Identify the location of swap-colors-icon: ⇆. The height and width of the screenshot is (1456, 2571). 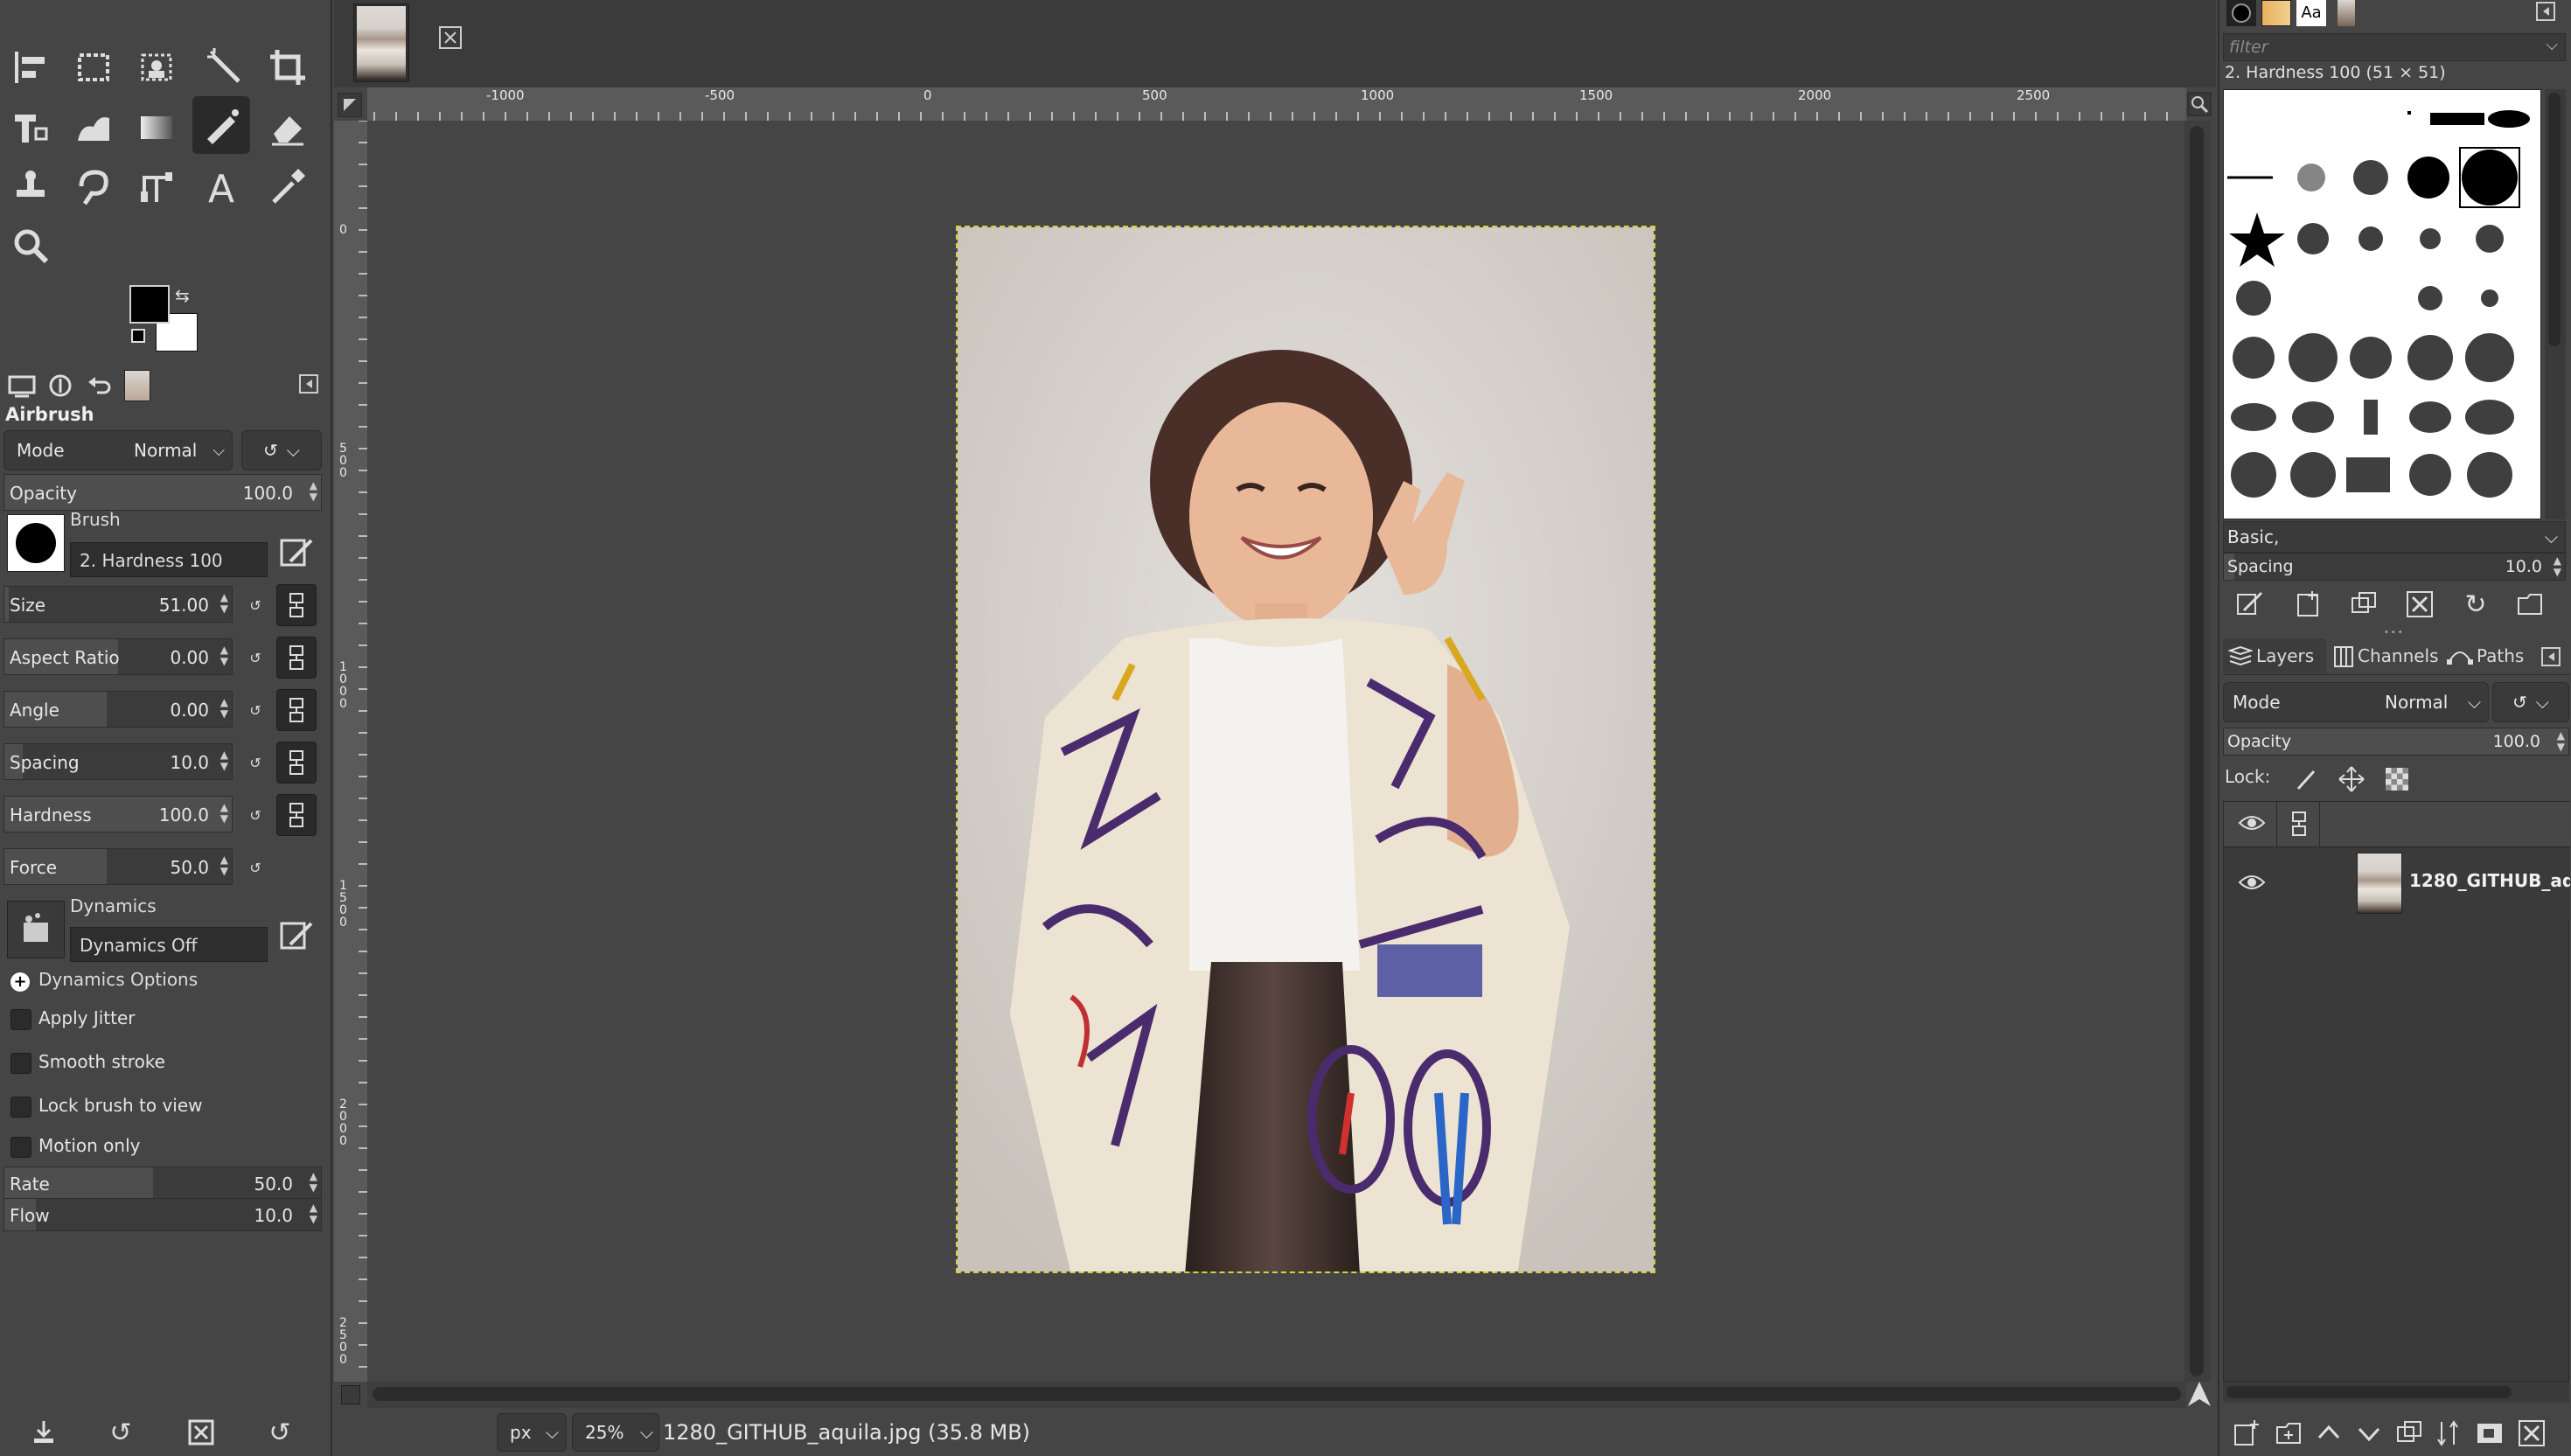
(182, 295).